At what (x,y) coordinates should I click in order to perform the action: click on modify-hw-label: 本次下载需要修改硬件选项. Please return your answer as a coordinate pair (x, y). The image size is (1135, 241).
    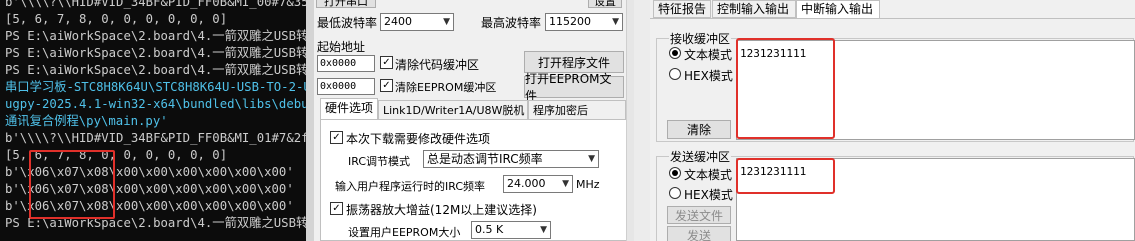
    Looking at the image, I should click on (418, 139).